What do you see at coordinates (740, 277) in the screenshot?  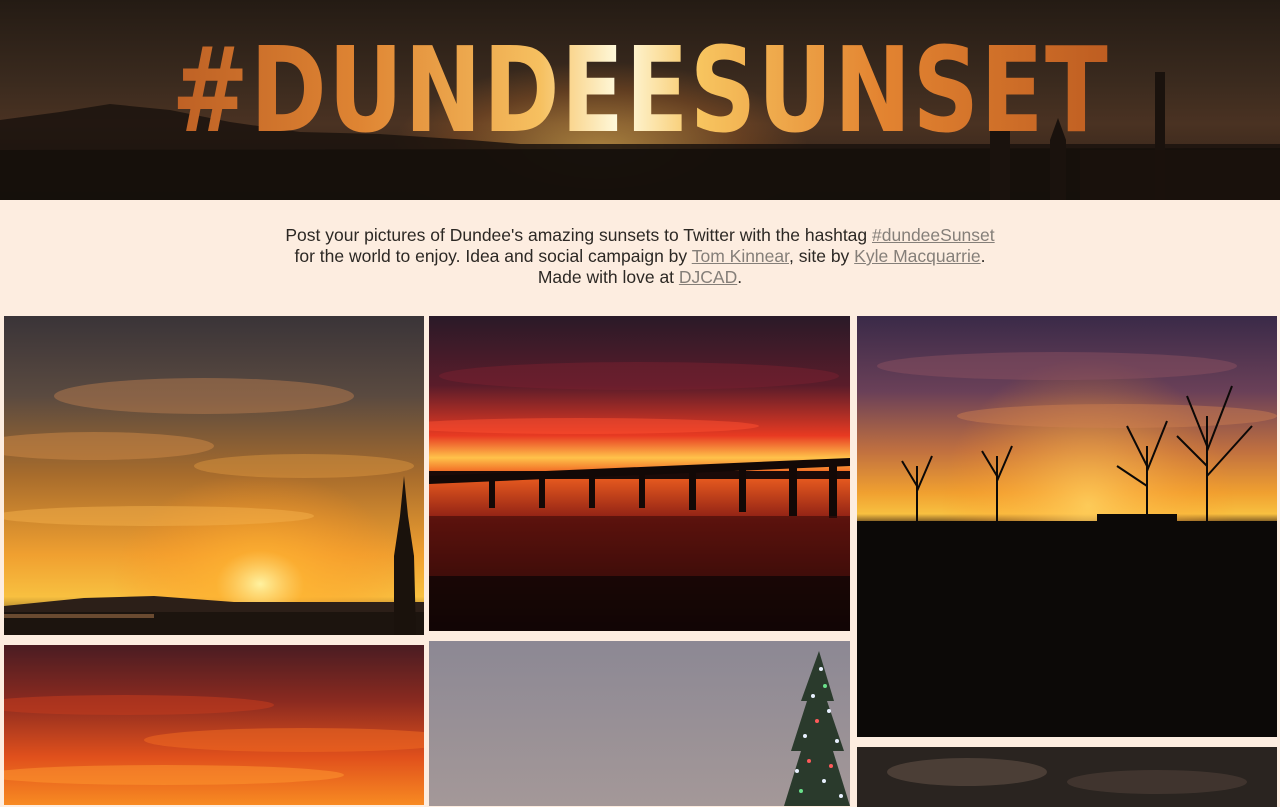 I see `intro-text-6: .` at bounding box center [740, 277].